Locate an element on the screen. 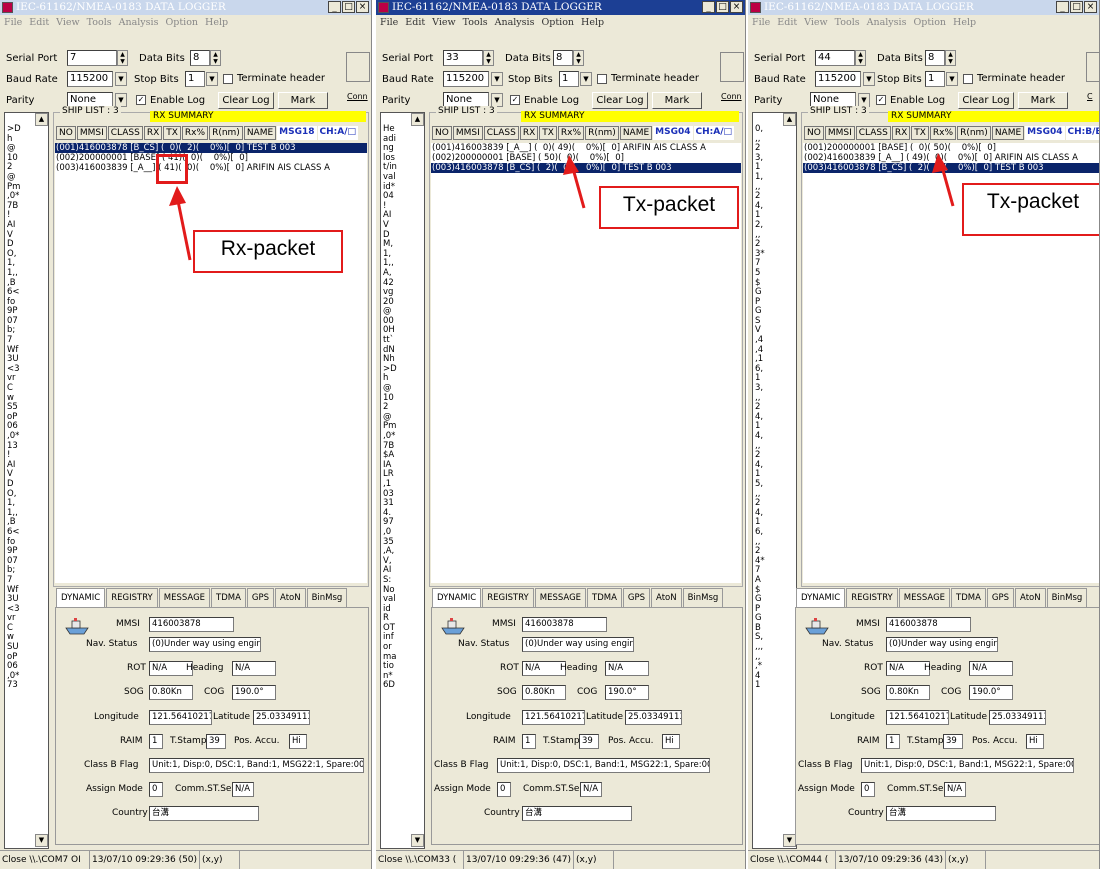  maximize-button: □ is located at coordinates (722, 7).